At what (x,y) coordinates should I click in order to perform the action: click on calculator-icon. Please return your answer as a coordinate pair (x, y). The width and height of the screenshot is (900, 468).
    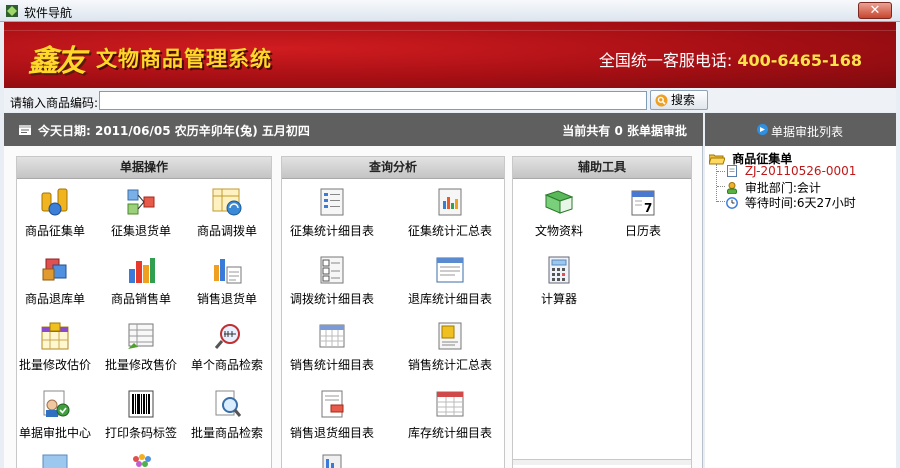
    Looking at the image, I should click on (559, 270).